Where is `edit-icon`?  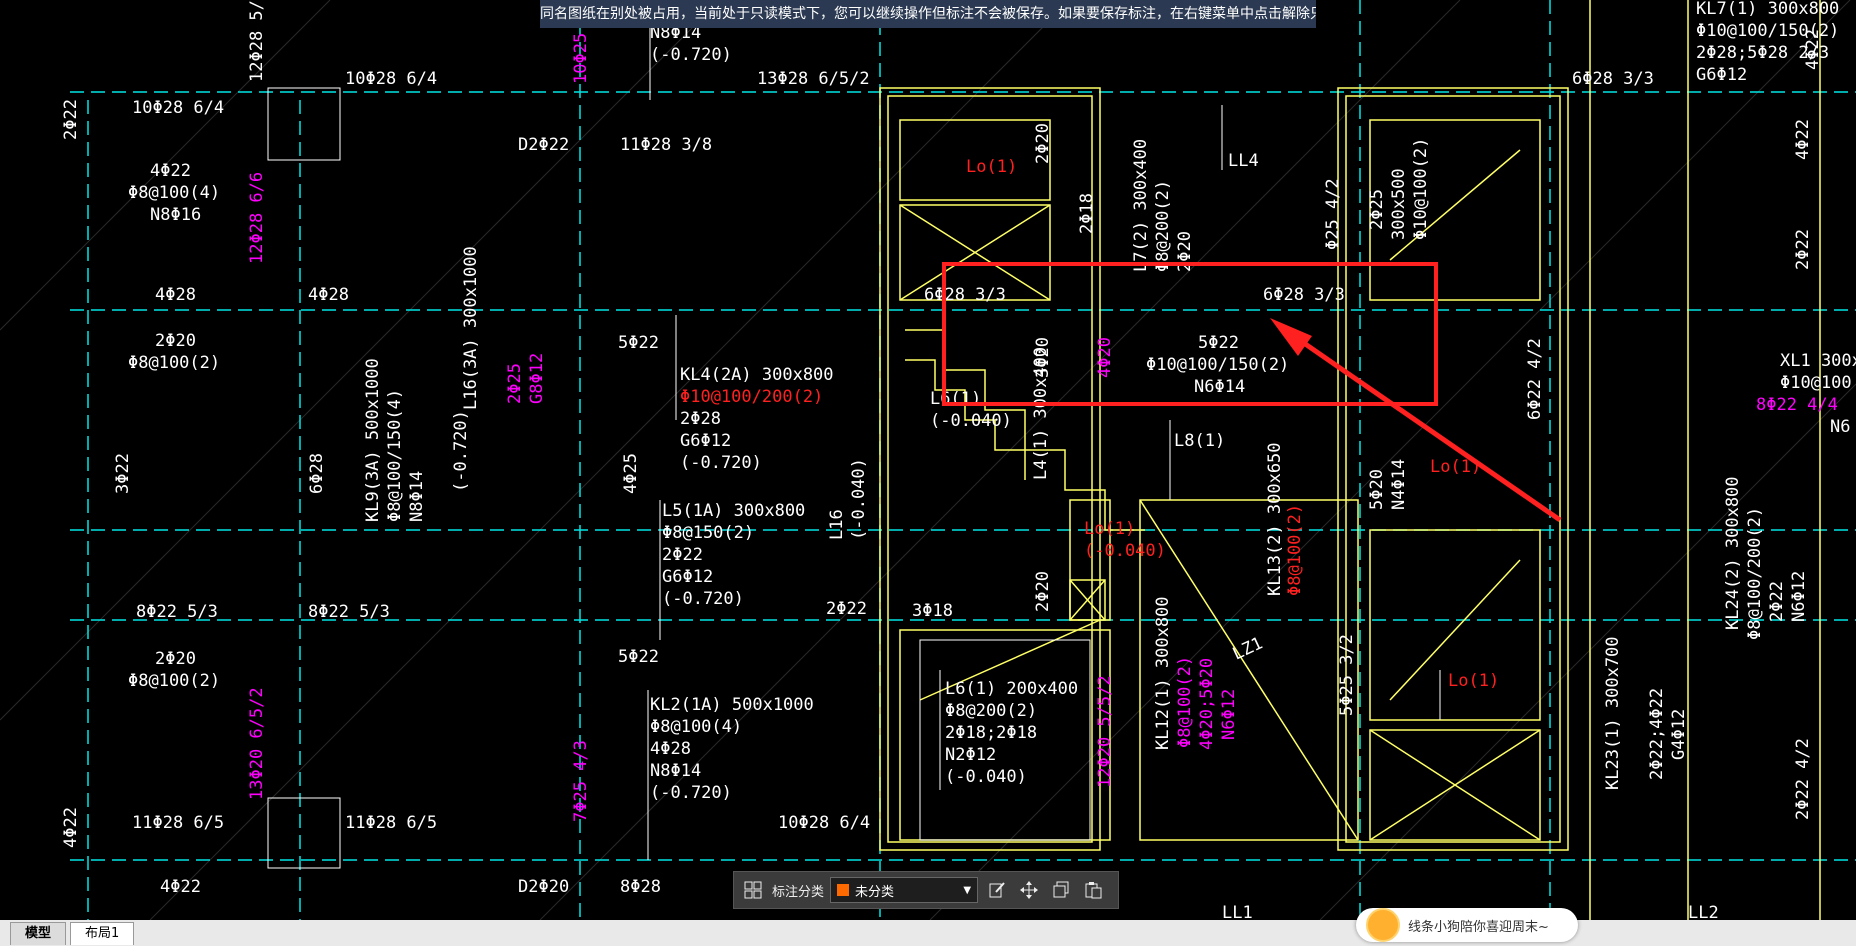 edit-icon is located at coordinates (997, 890).